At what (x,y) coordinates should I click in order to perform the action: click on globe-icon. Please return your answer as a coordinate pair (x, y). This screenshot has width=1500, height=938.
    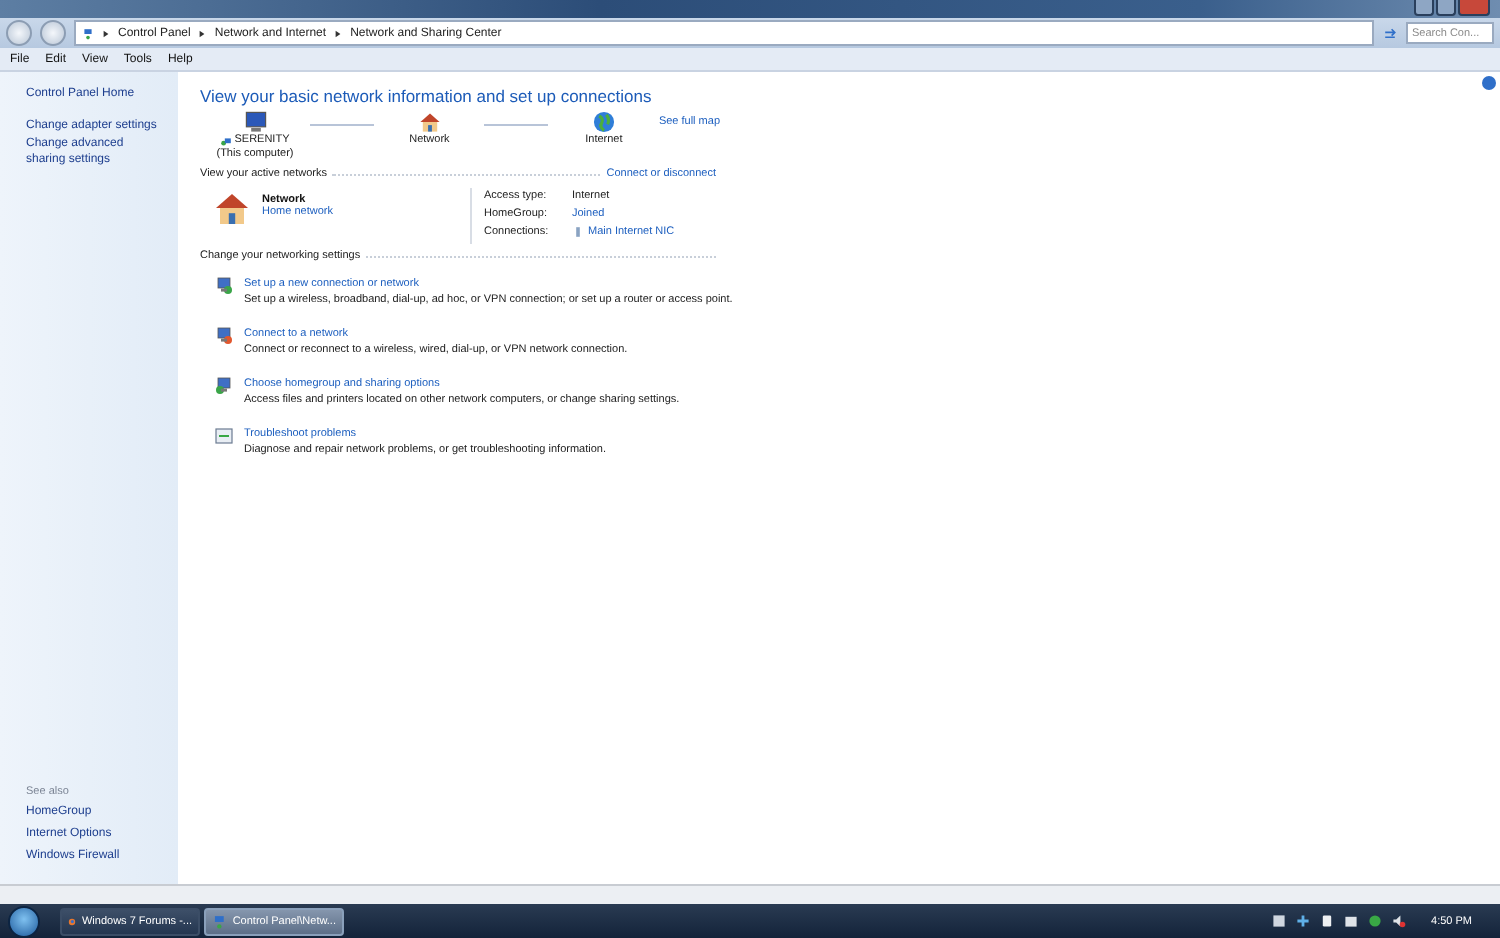
    Looking at the image, I should click on (603, 122).